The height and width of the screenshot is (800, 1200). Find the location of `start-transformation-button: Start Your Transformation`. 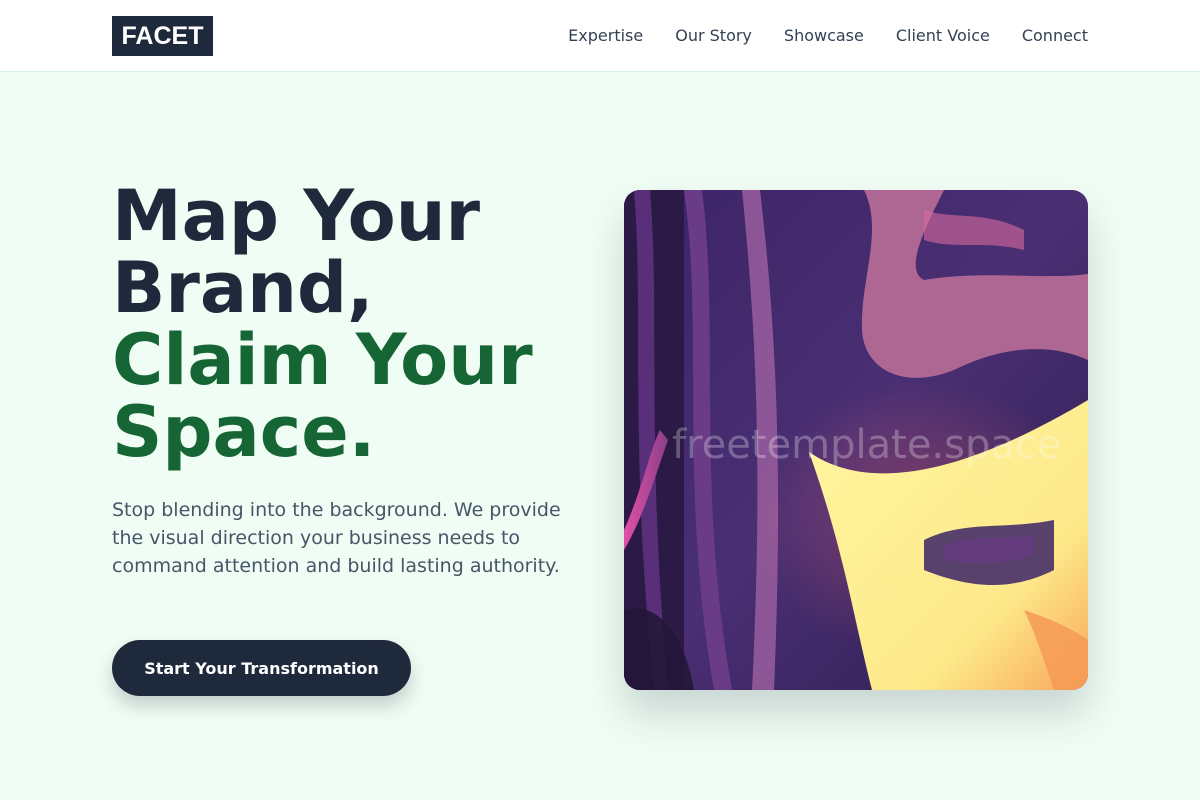

start-transformation-button: Start Your Transformation is located at coordinates (261, 668).